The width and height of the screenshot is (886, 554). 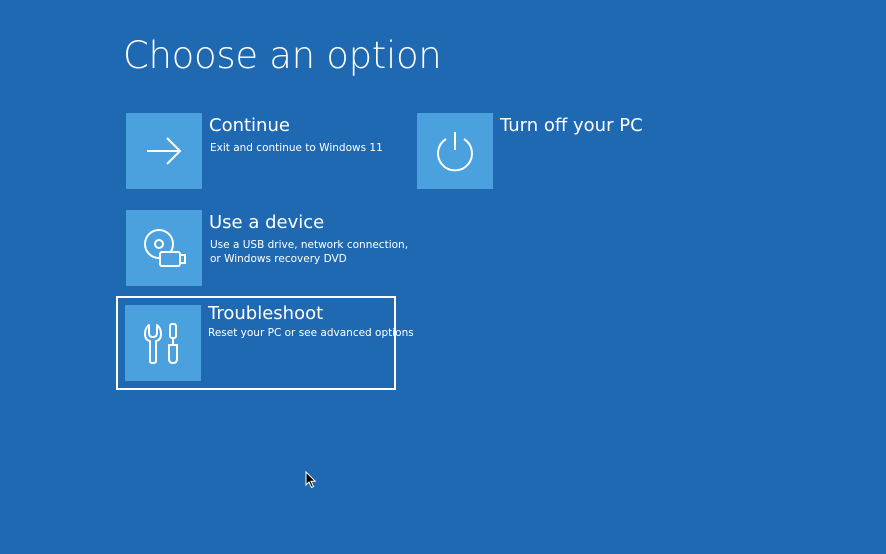 I want to click on usb-device-icon, so click(x=165, y=248).